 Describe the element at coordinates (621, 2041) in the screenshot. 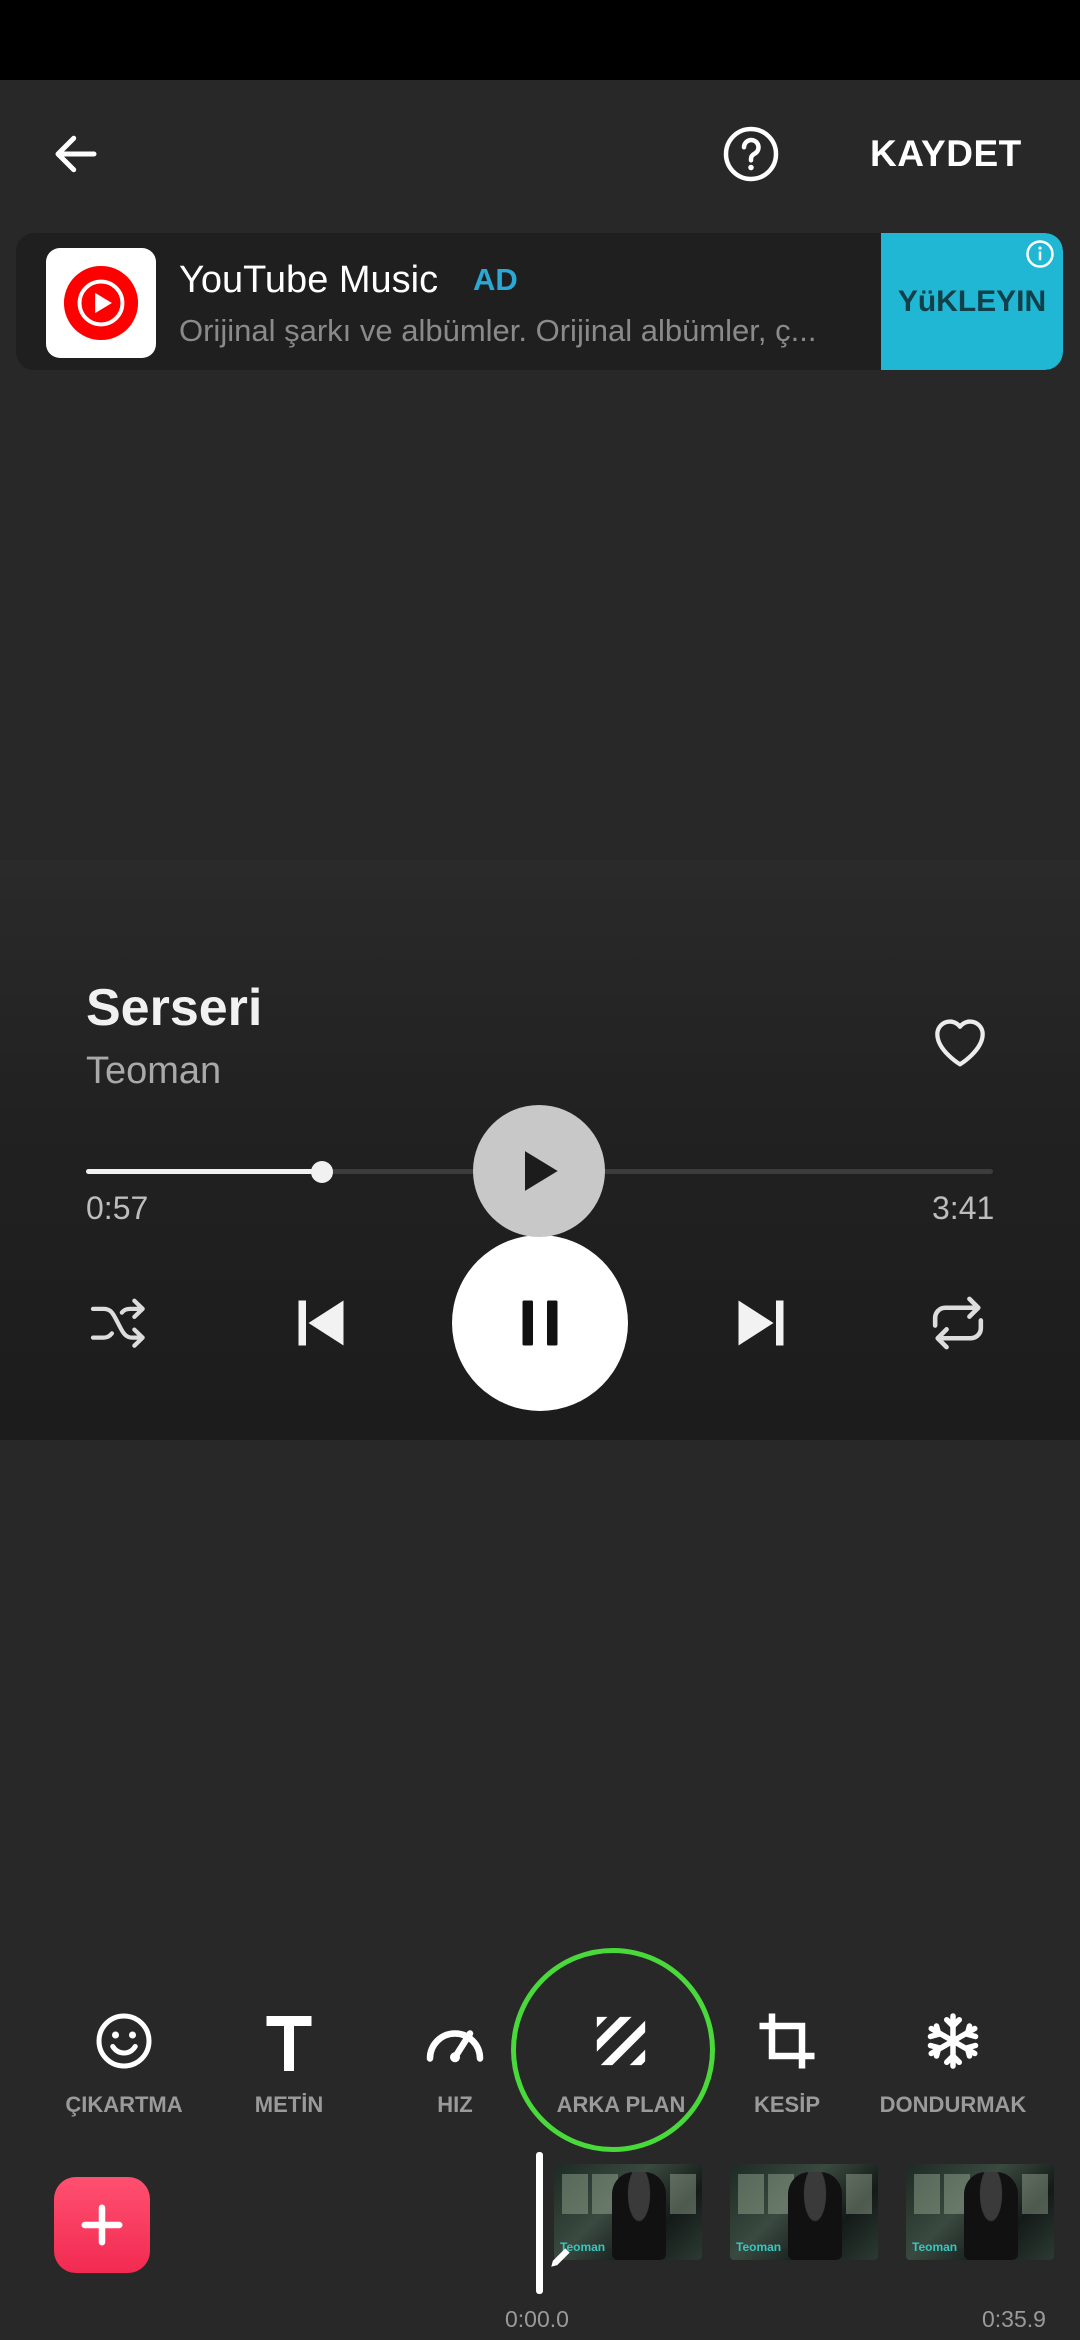

I see `background-stripes-icon` at that location.